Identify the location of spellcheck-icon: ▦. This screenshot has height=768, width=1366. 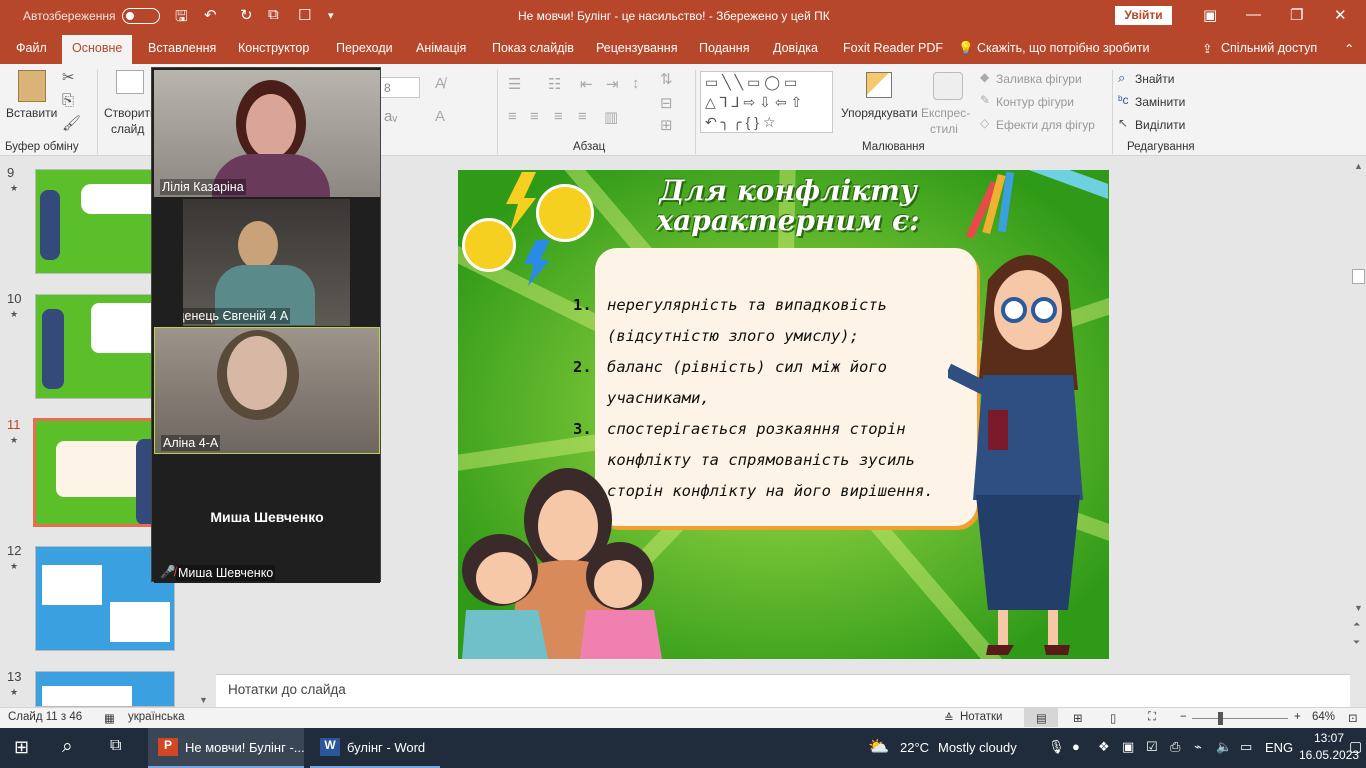
(109, 718).